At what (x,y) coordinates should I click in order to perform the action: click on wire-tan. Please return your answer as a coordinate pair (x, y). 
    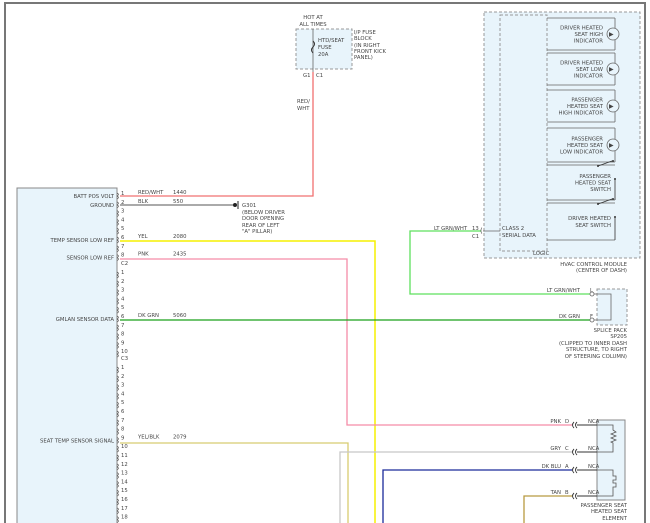
    Looking at the image, I should click on (547, 509).